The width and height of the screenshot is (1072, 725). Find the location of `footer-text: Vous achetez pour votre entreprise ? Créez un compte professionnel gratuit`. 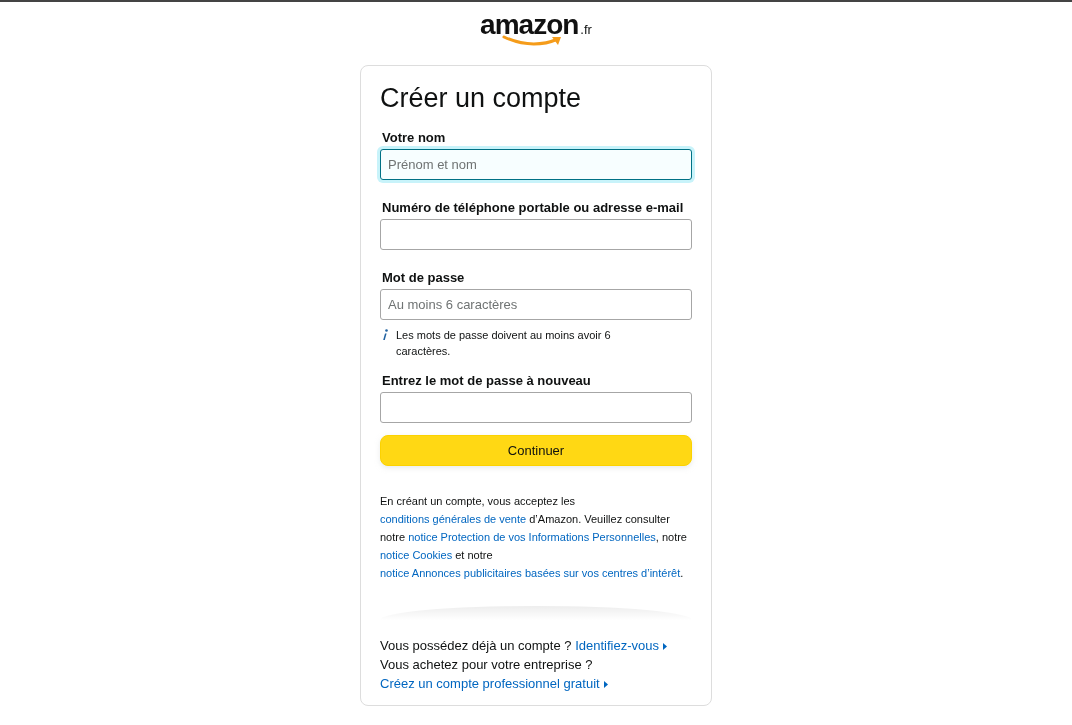

footer-text: Vous achetez pour votre entreprise ? Créez un compte professionnel gratuit is located at coordinates (536, 674).